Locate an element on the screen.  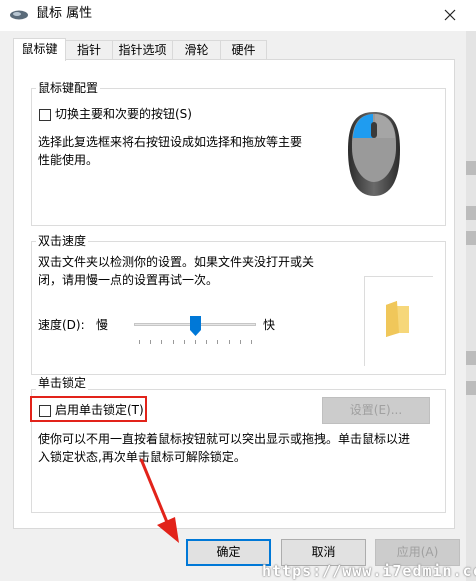
click-lock-title: 单击锁定 is located at coordinates (62, 383).